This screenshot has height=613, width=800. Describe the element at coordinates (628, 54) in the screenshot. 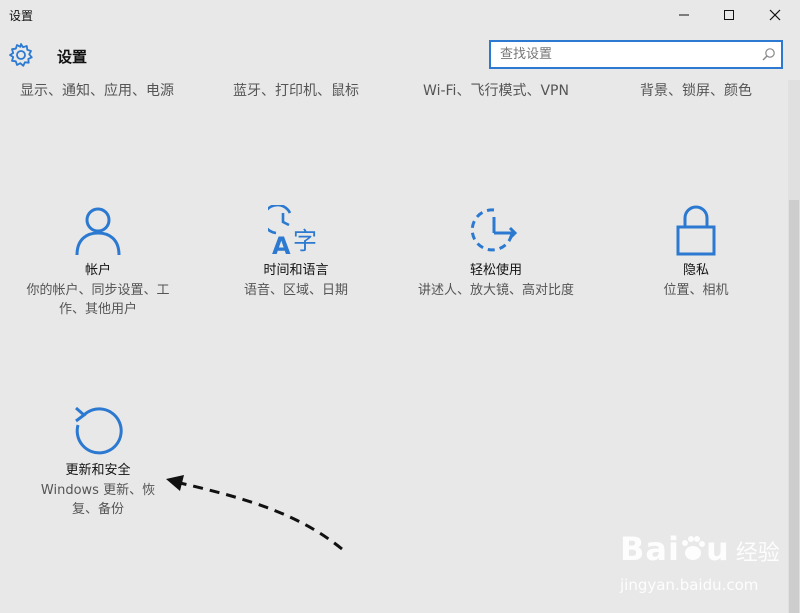

I see `search-input` at that location.